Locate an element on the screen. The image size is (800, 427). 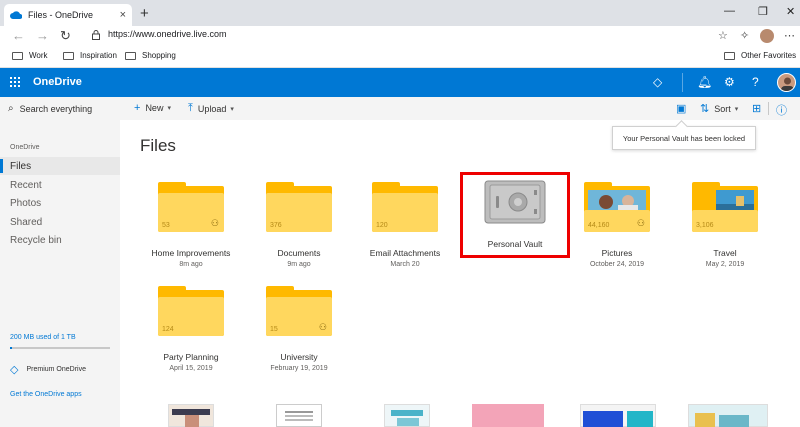
lock-icon is located at coordinates (96, 35).